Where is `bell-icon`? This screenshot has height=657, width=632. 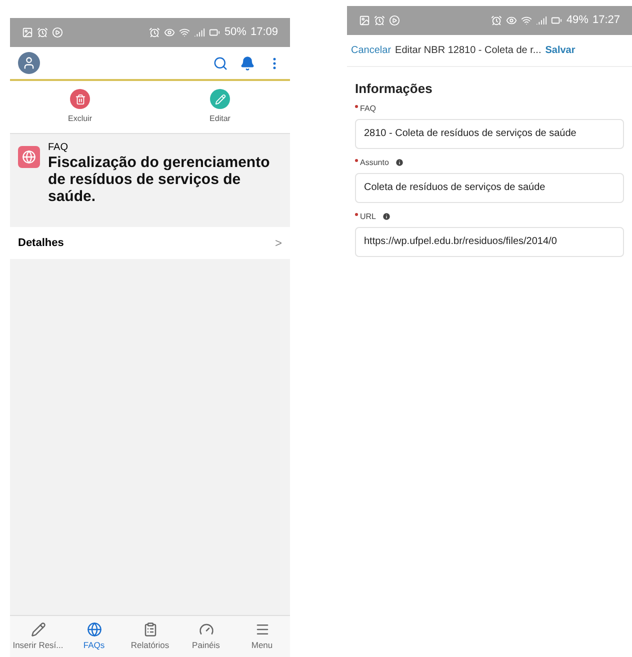
bell-icon is located at coordinates (247, 63).